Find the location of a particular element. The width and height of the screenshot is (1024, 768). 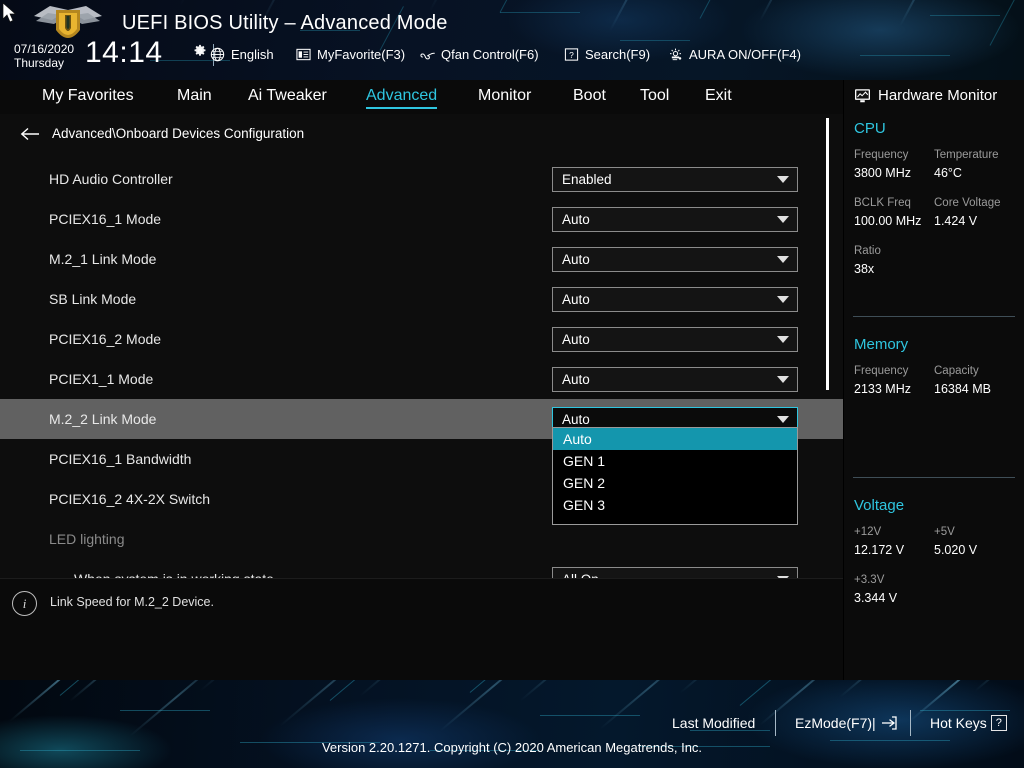

dropdown-option: Auto is located at coordinates (675, 439).